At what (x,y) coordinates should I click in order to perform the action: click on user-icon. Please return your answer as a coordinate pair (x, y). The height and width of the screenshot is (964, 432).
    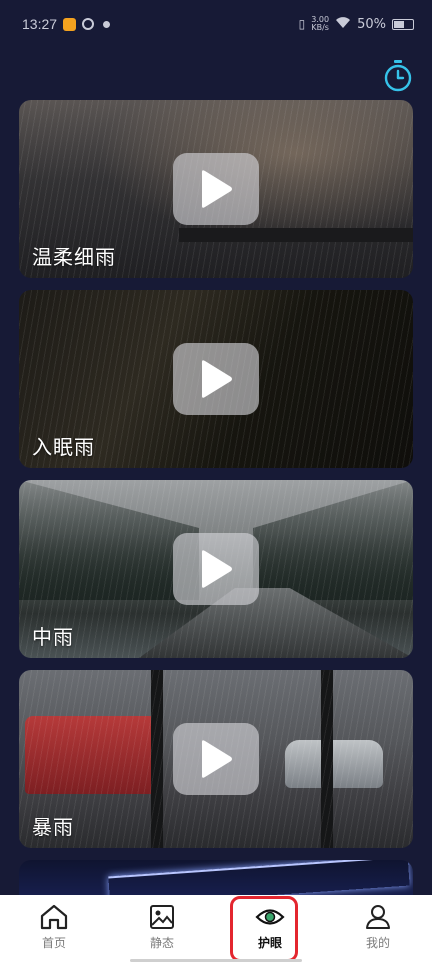
    Looking at the image, I should click on (378, 917).